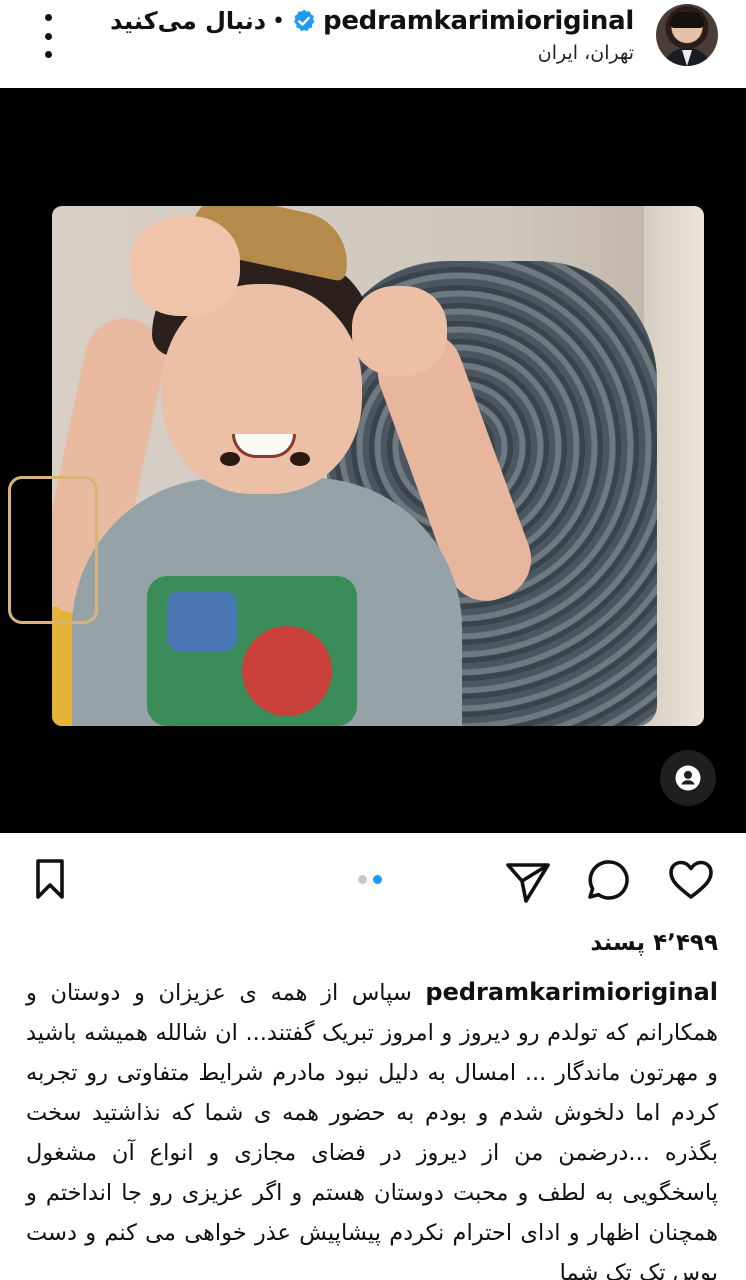 Image resolution: width=746 pixels, height=1280 pixels. What do you see at coordinates (687, 20) in the screenshot?
I see `avatar-hair` at bounding box center [687, 20].